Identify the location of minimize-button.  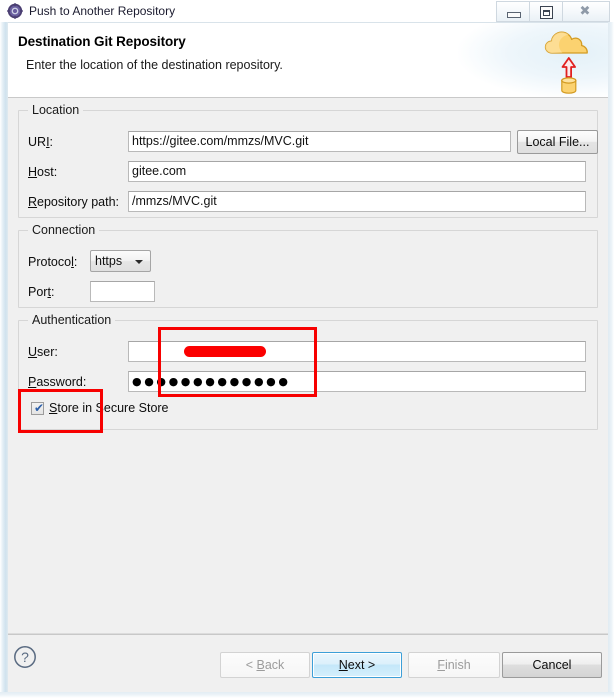
(512, 11).